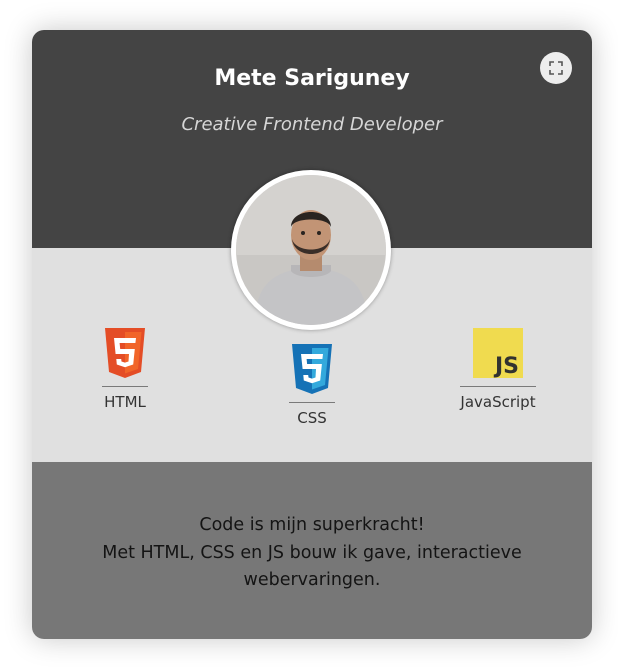 The height and width of the screenshot is (667, 618). I want to click on css3-icon, so click(312, 369).